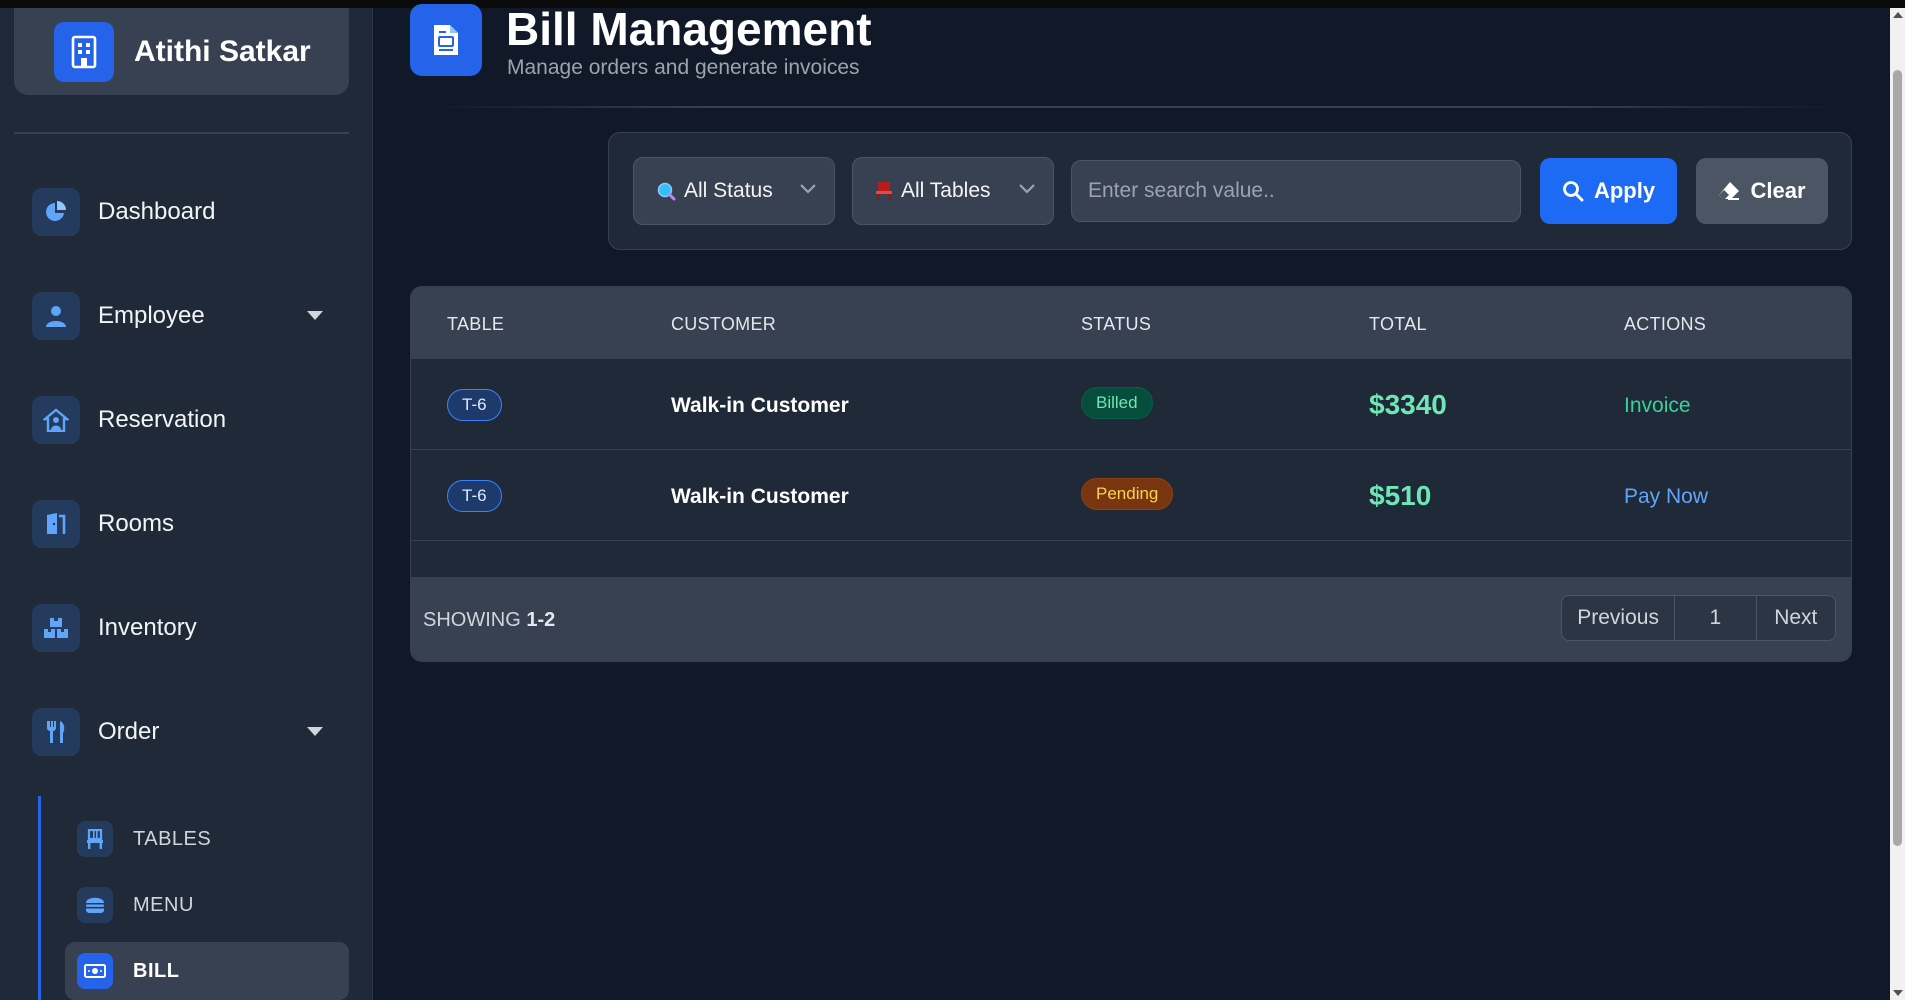 This screenshot has width=1905, height=1000. Describe the element at coordinates (1898, 993) in the screenshot. I see `scroll-down-arrow-icon` at that location.